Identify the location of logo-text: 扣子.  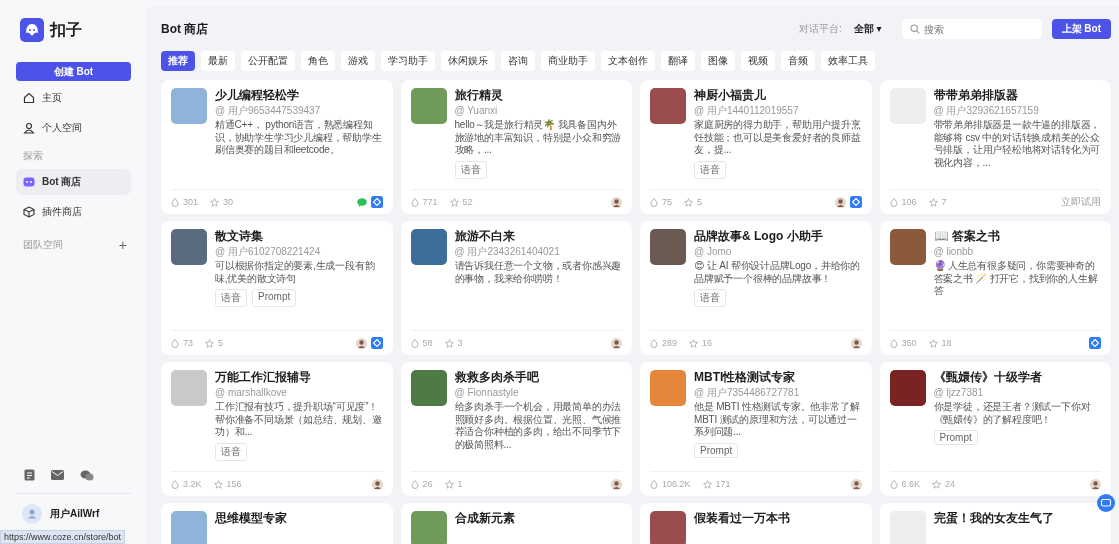
(66, 29).